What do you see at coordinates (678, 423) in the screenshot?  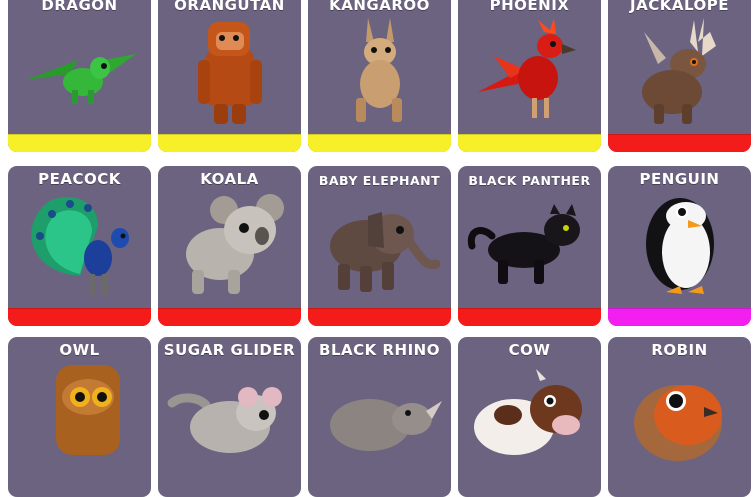 I see `robin-icon` at bounding box center [678, 423].